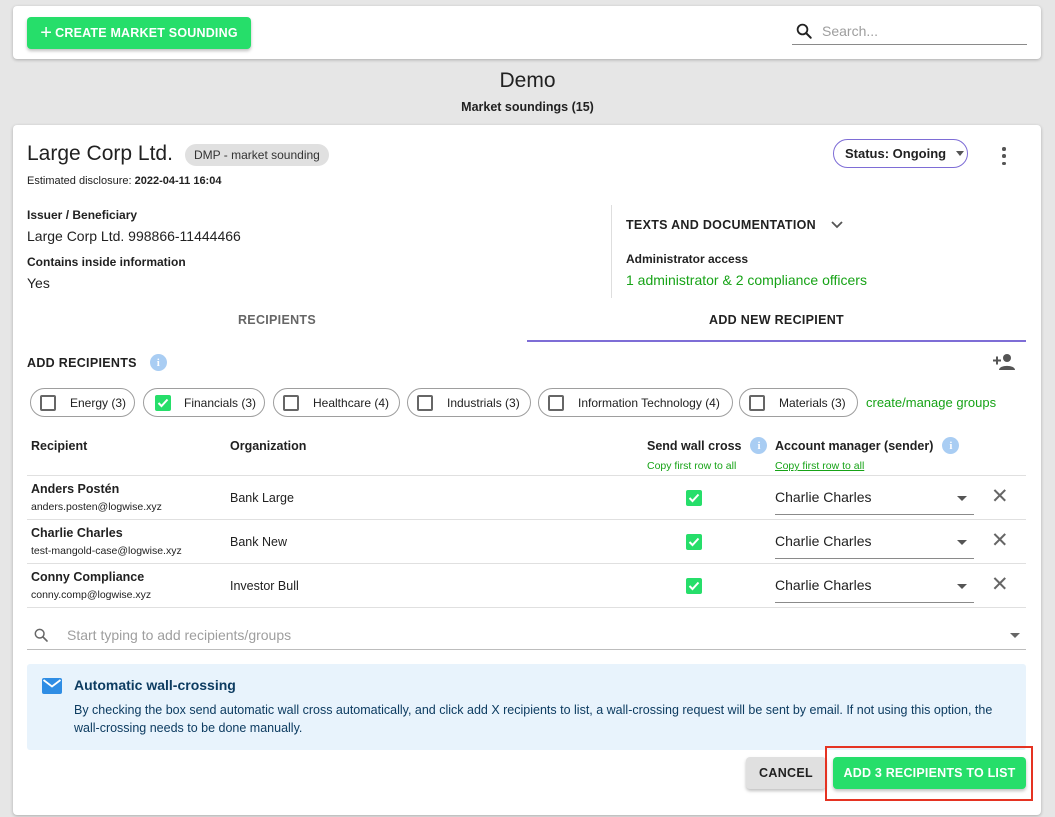 Image resolution: width=1055 pixels, height=817 pixels. What do you see at coordinates (351, 402) in the screenshot?
I see `group-chip-label: Healthcare (4)` at bounding box center [351, 402].